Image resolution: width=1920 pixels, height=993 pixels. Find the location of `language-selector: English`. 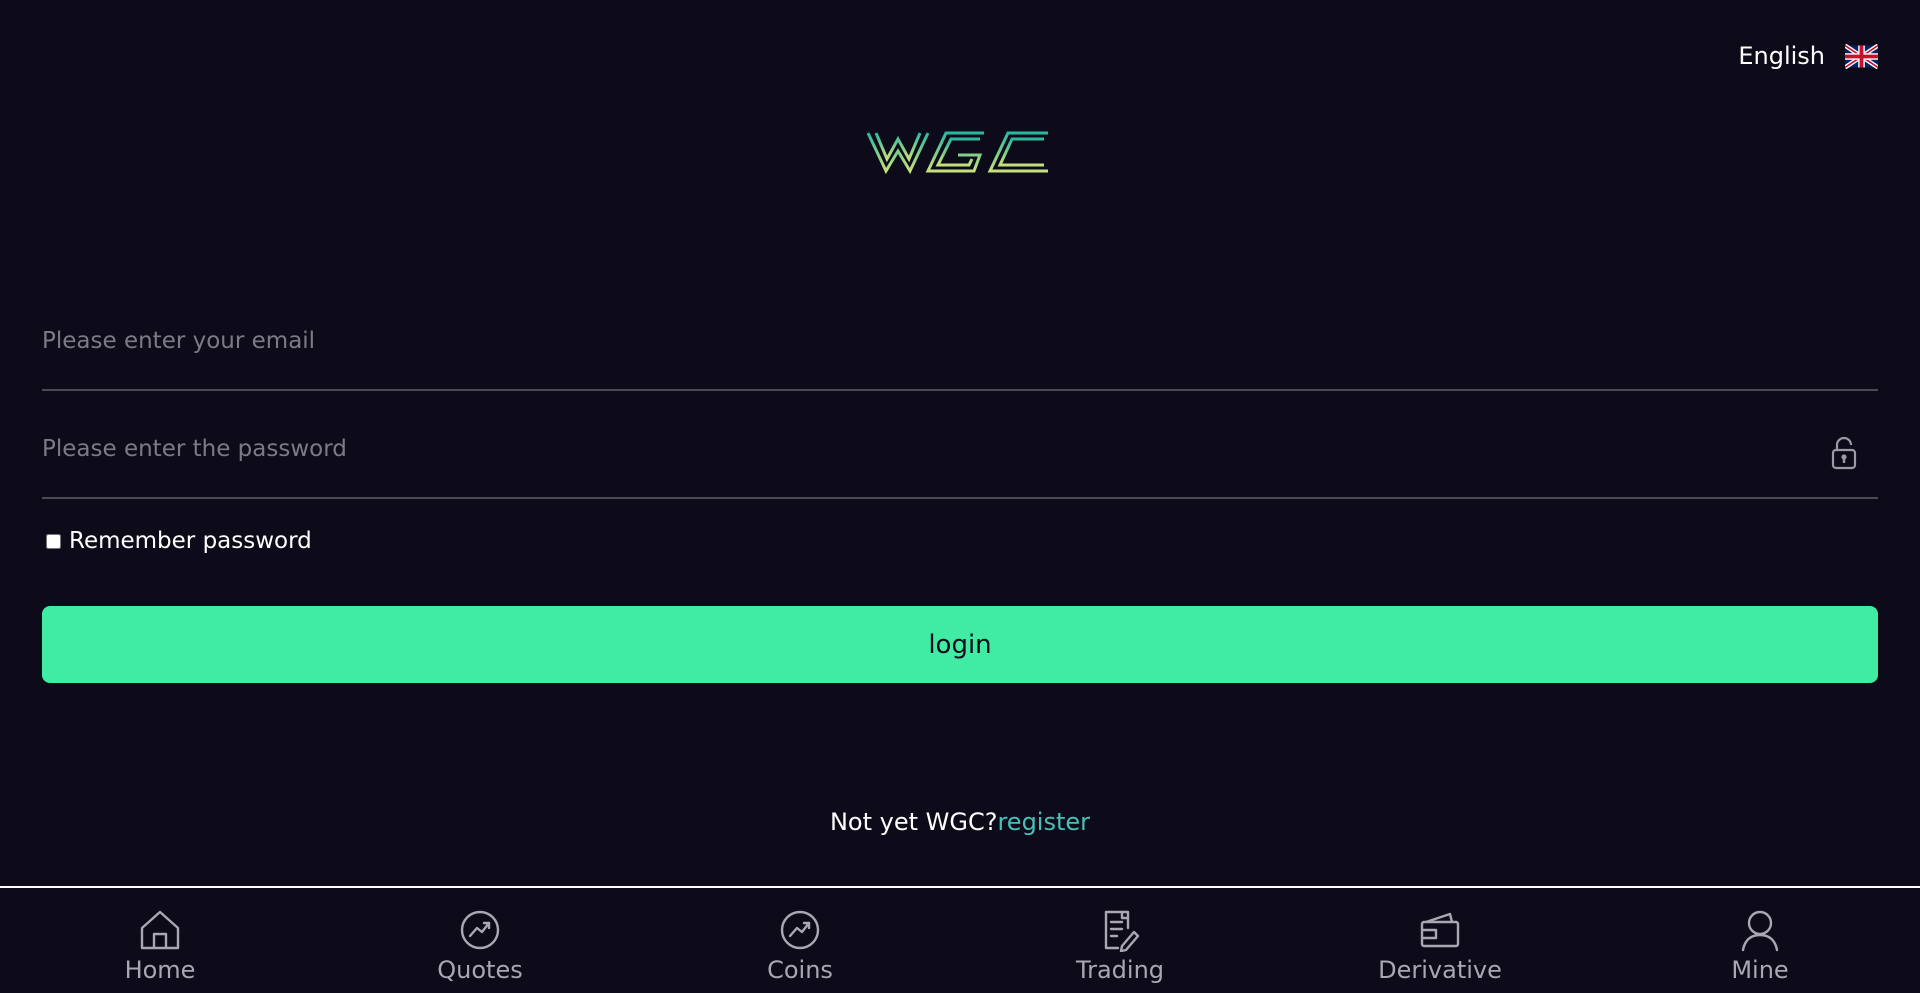

language-selector: English is located at coordinates (1808, 56).